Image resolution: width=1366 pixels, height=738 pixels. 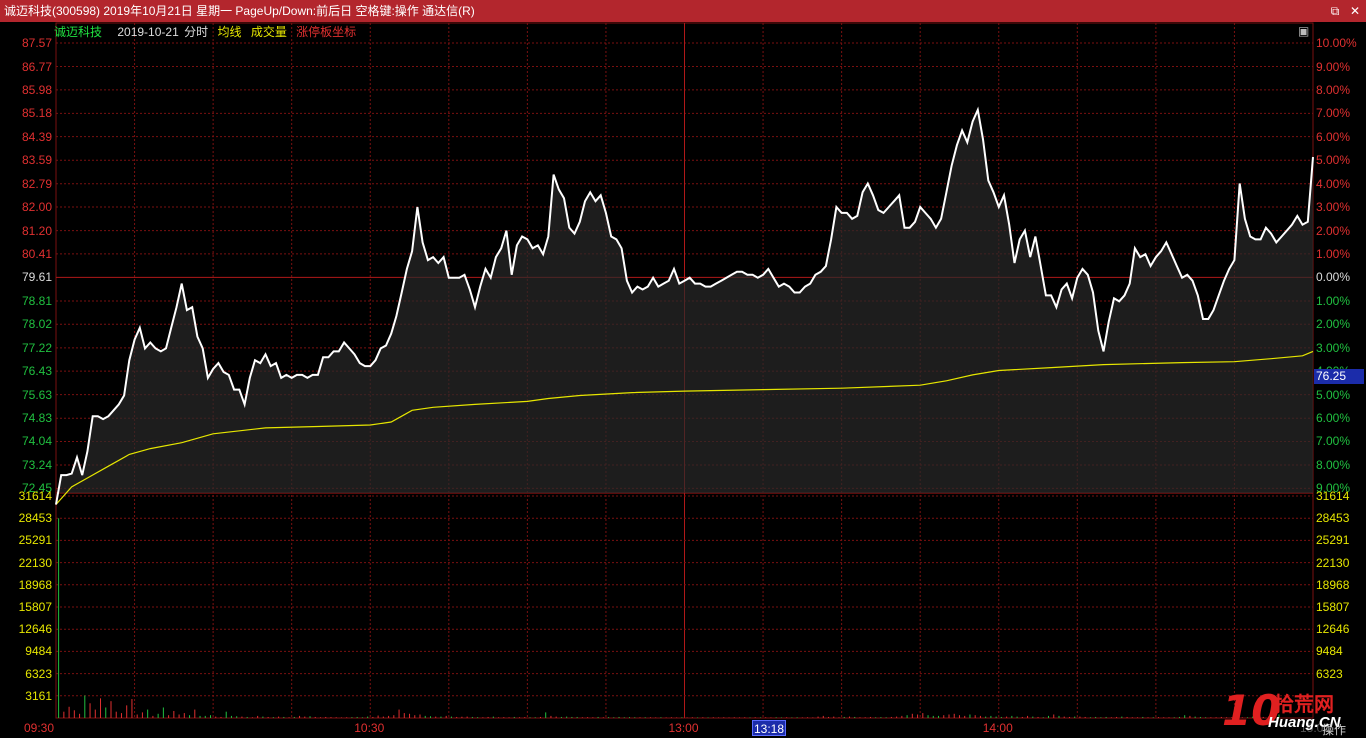 I want to click on price-tick-label: 74.04, so click(x=36, y=441).